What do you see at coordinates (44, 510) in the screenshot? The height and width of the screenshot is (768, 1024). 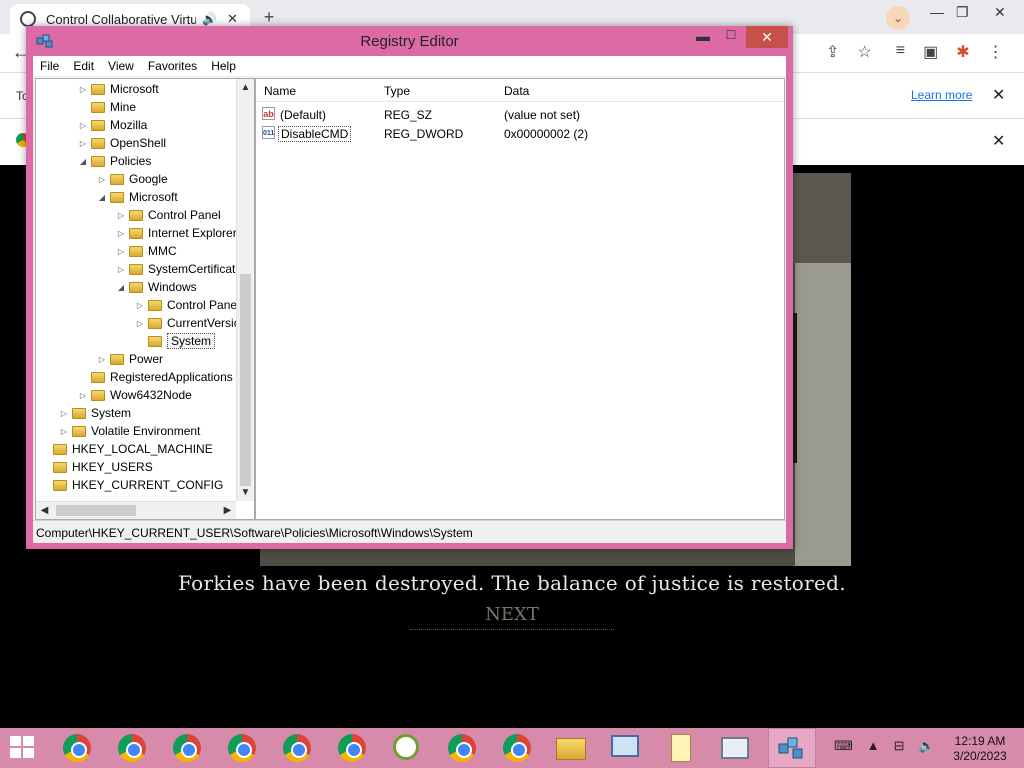 I see `scroll-left-icon: ◀` at bounding box center [44, 510].